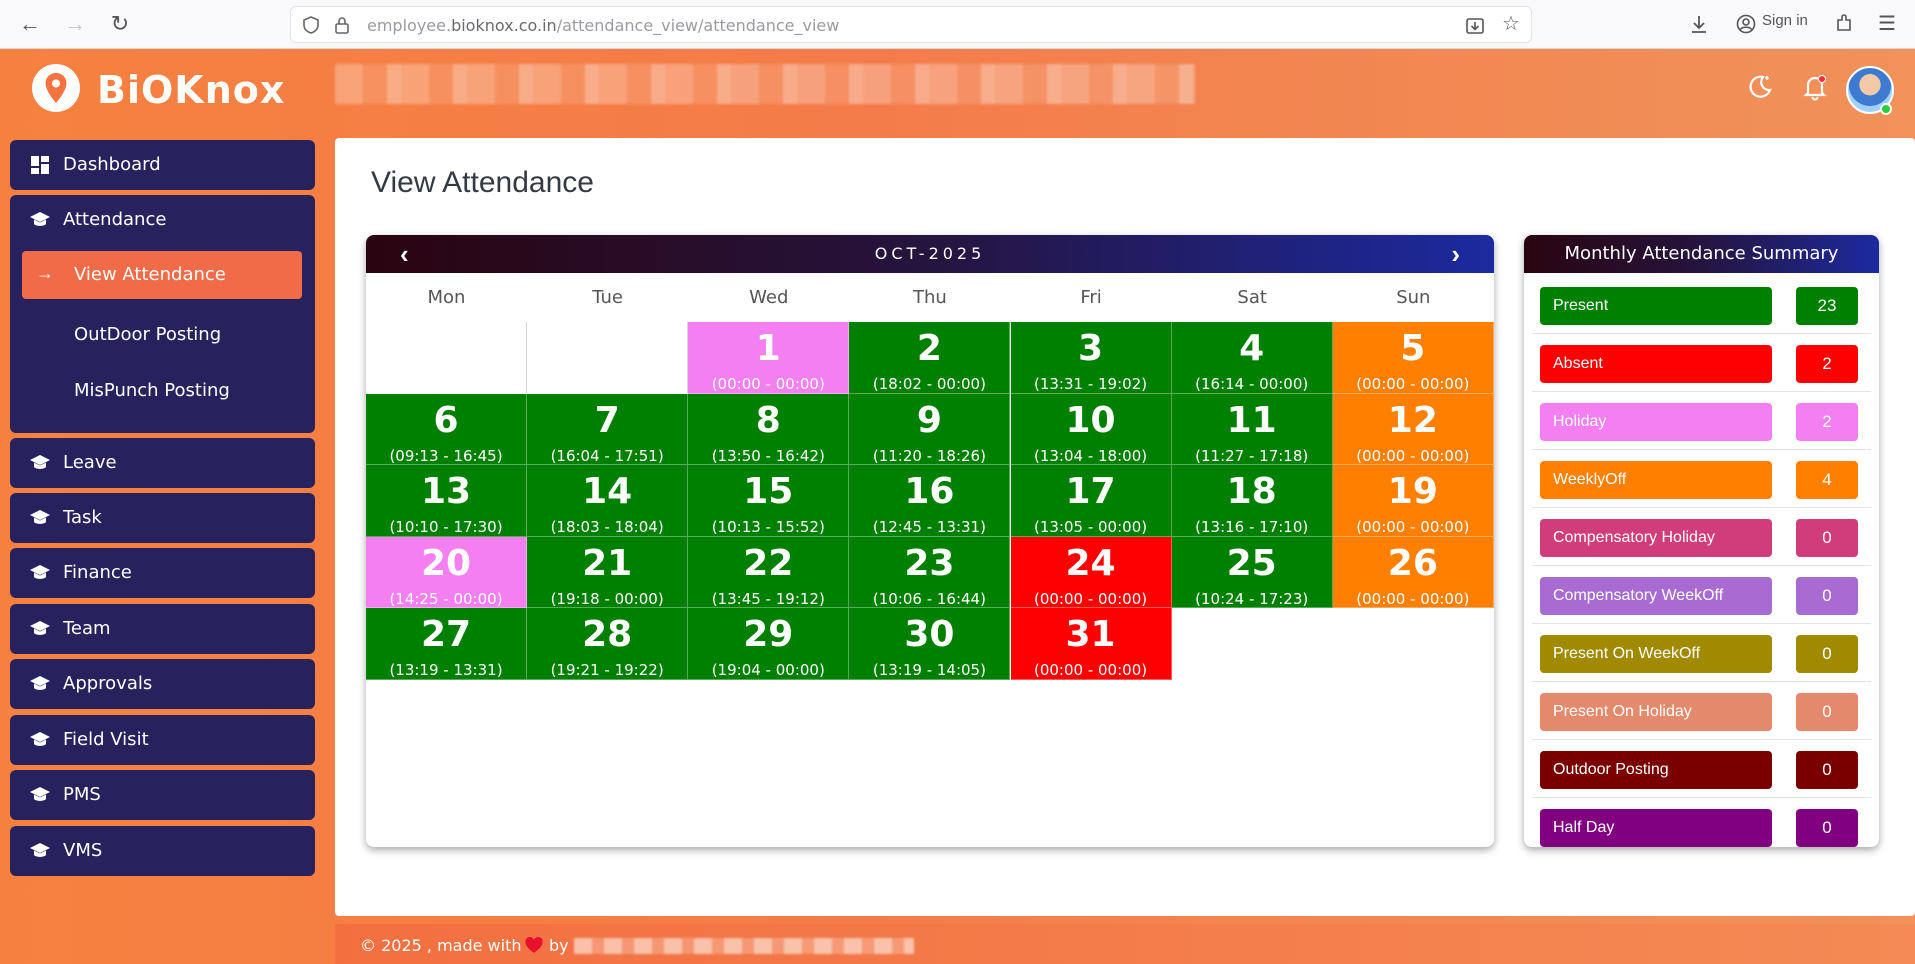  I want to click on calendar-day-absent: 24 (00:00 - 00:00), so click(1091, 572).